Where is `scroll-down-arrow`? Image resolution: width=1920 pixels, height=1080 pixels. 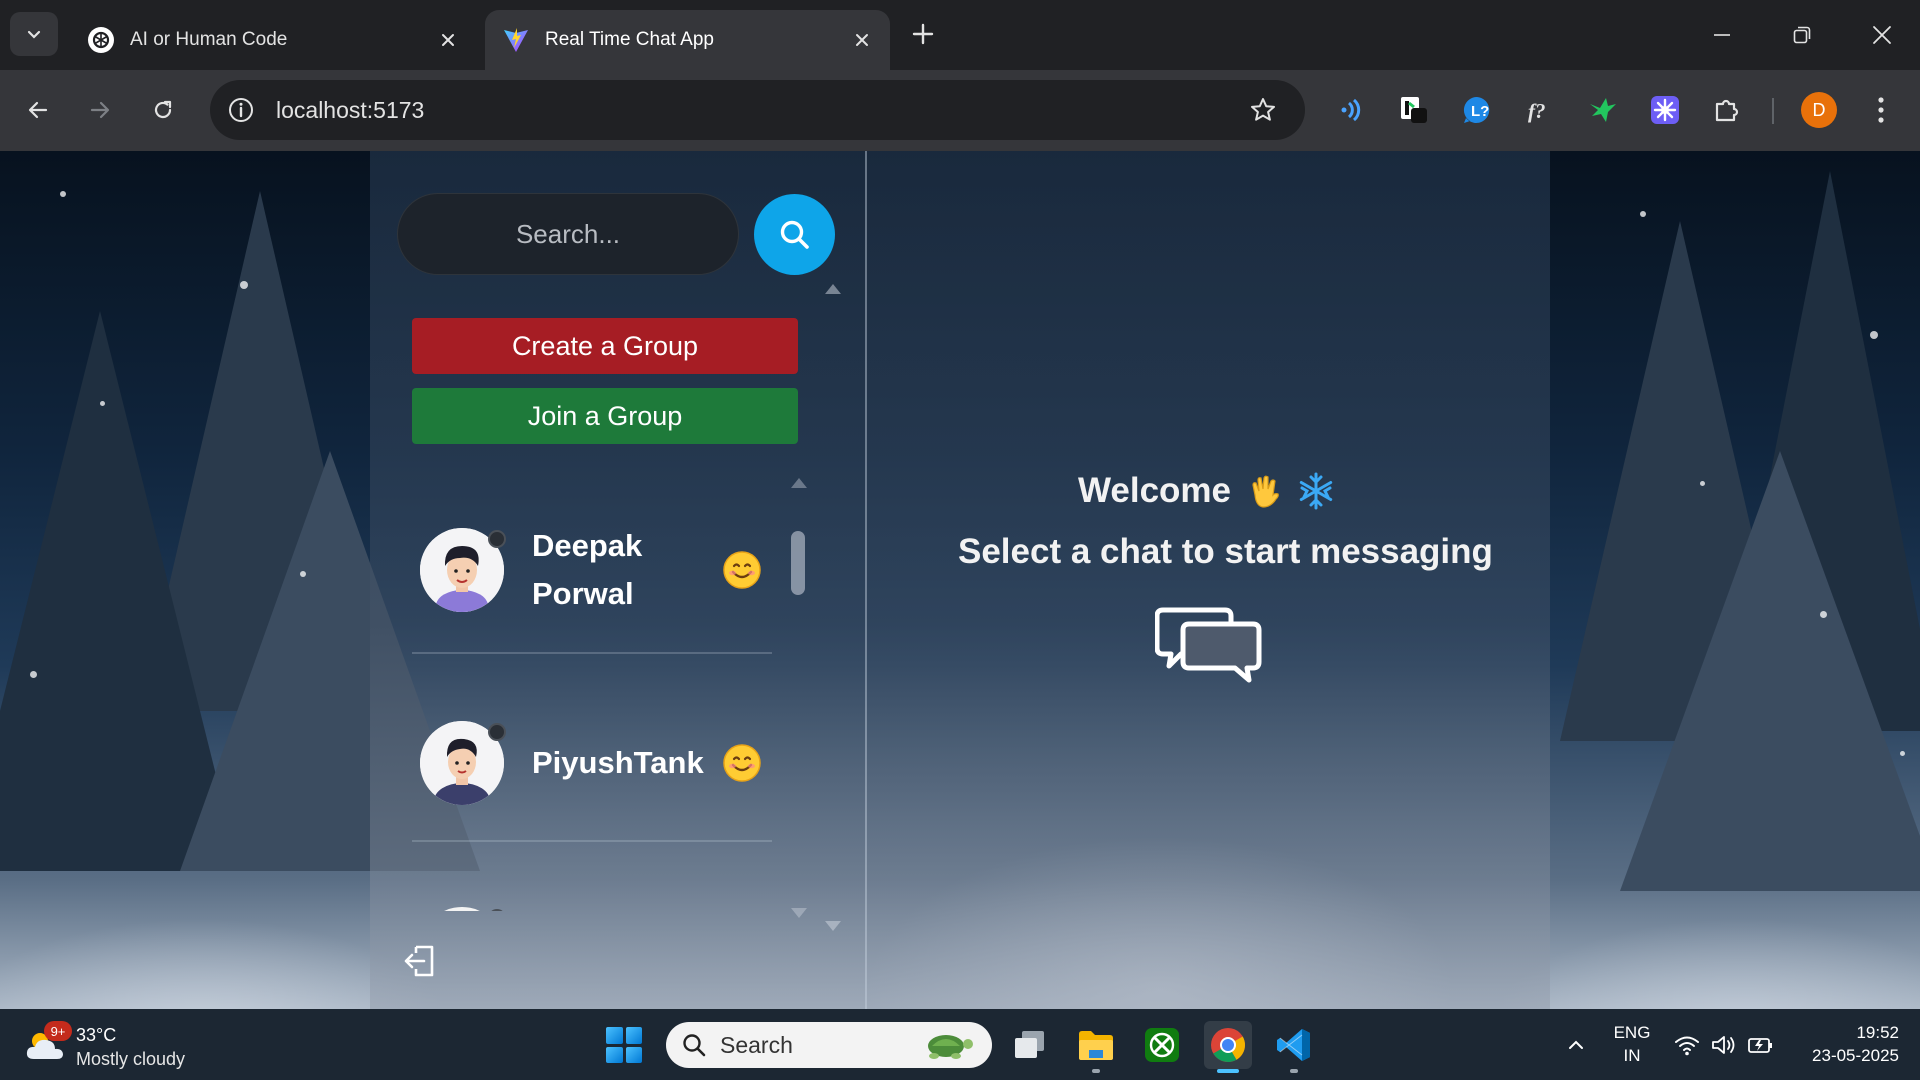 scroll-down-arrow is located at coordinates (833, 926).